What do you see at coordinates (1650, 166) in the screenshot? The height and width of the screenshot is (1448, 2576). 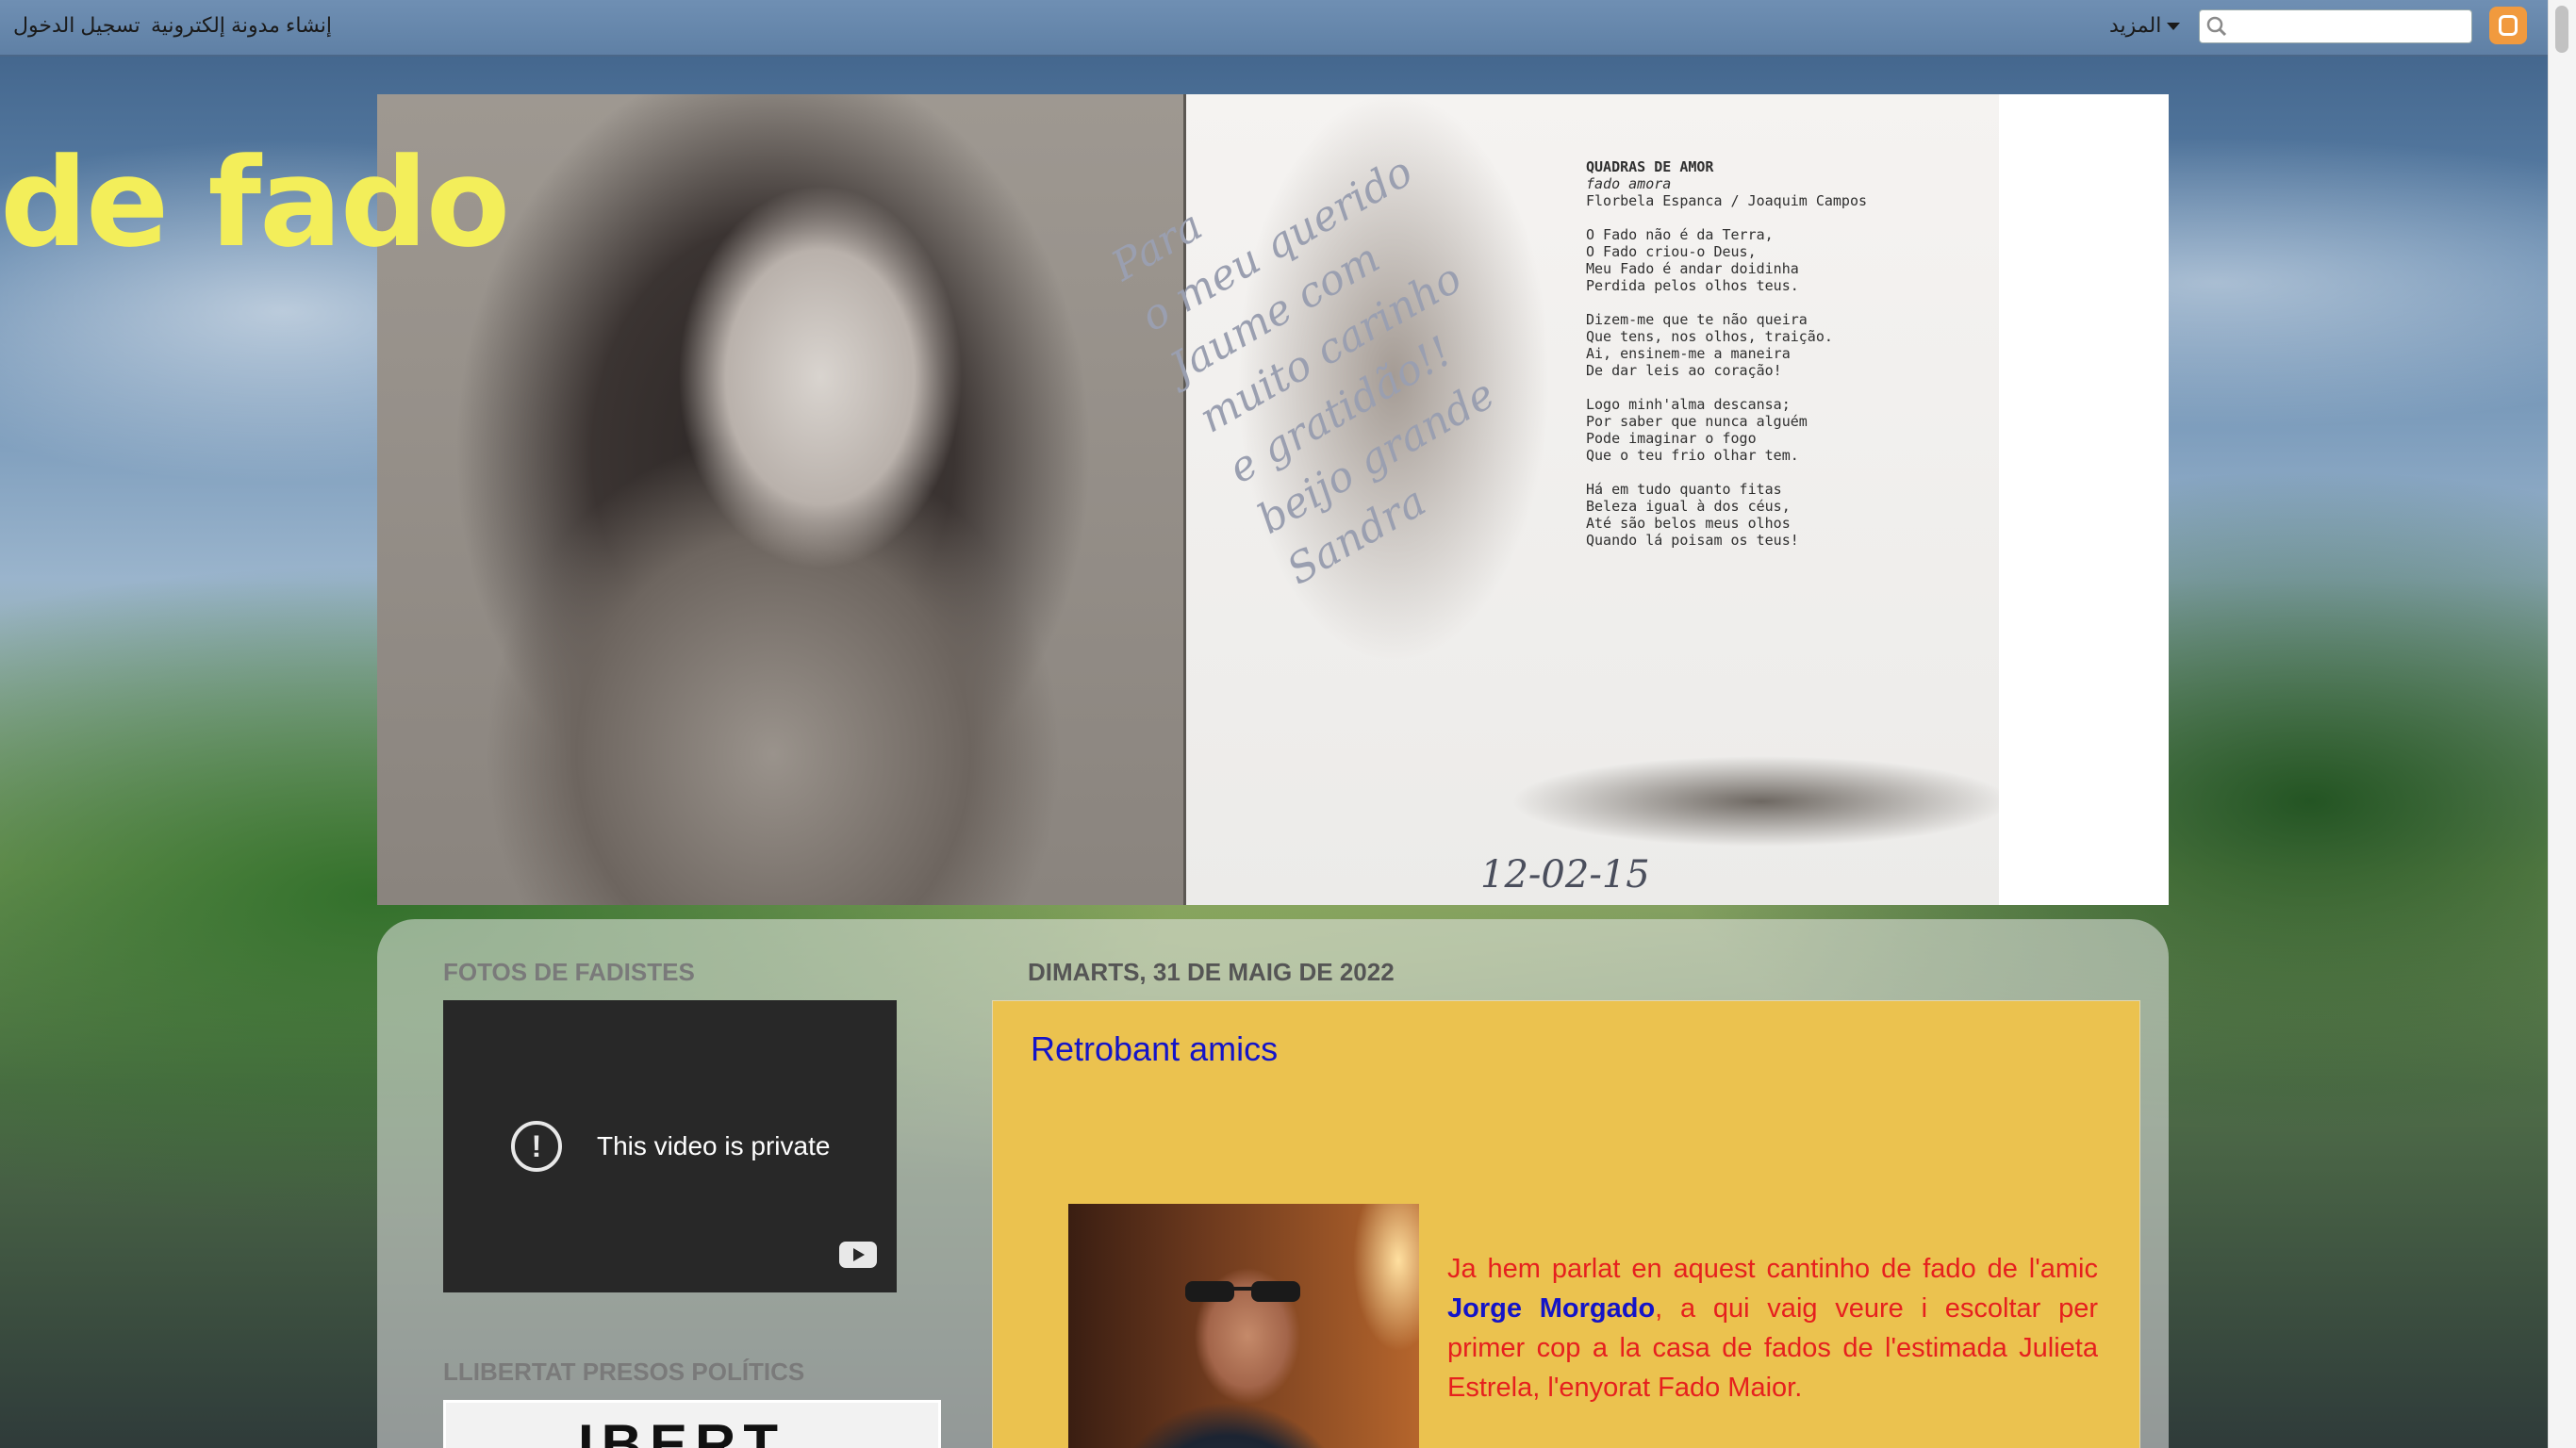 I see `poem-heading: QUADRAS DE AMOR` at bounding box center [1650, 166].